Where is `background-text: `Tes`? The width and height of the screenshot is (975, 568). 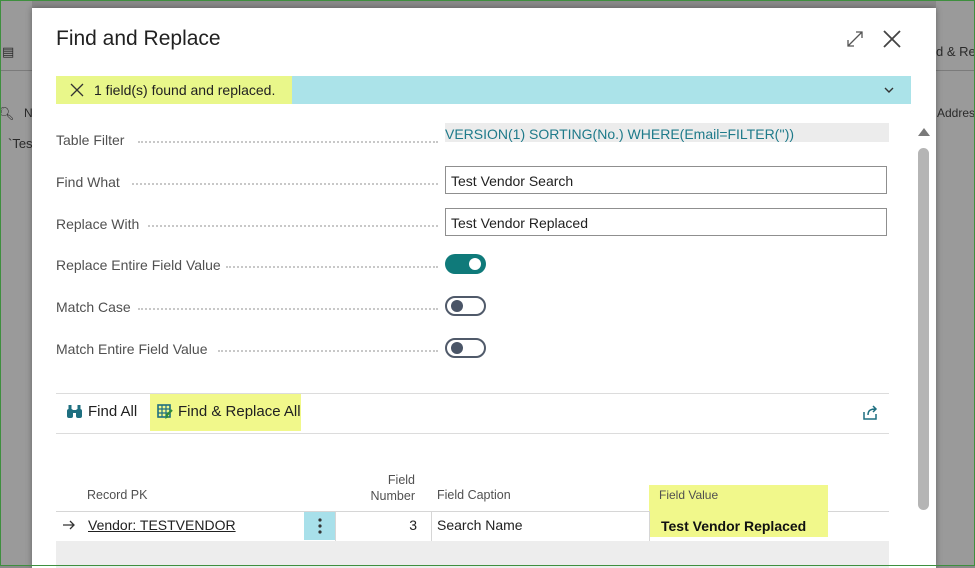
background-text: `Tes is located at coordinates (20, 143).